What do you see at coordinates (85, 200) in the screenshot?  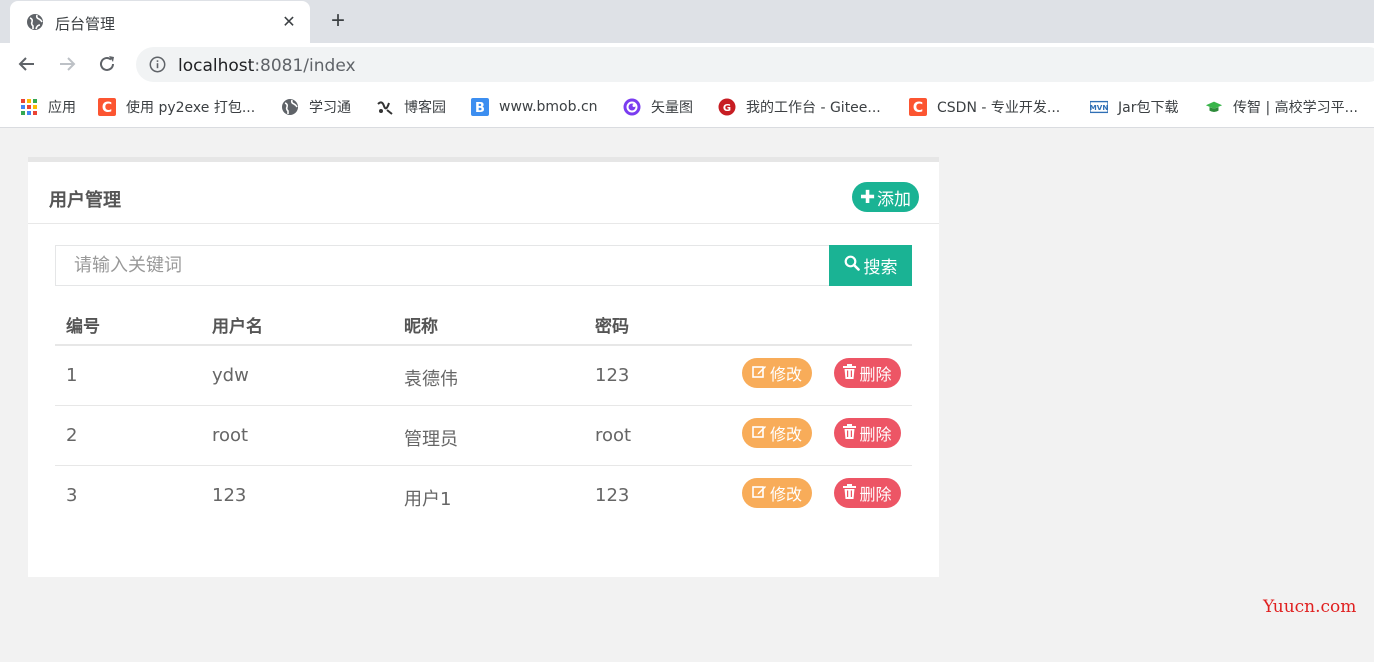 I see `page-title: 用户管理` at bounding box center [85, 200].